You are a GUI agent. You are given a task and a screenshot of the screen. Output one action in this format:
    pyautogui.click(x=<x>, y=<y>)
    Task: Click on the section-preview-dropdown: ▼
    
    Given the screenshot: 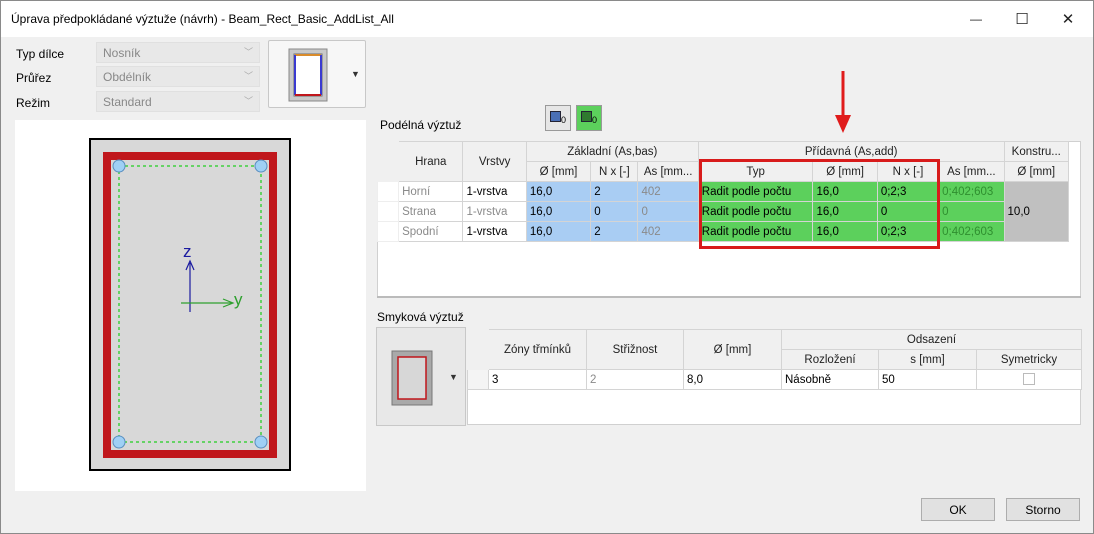 What is the action you would take?
    pyautogui.click(x=317, y=74)
    